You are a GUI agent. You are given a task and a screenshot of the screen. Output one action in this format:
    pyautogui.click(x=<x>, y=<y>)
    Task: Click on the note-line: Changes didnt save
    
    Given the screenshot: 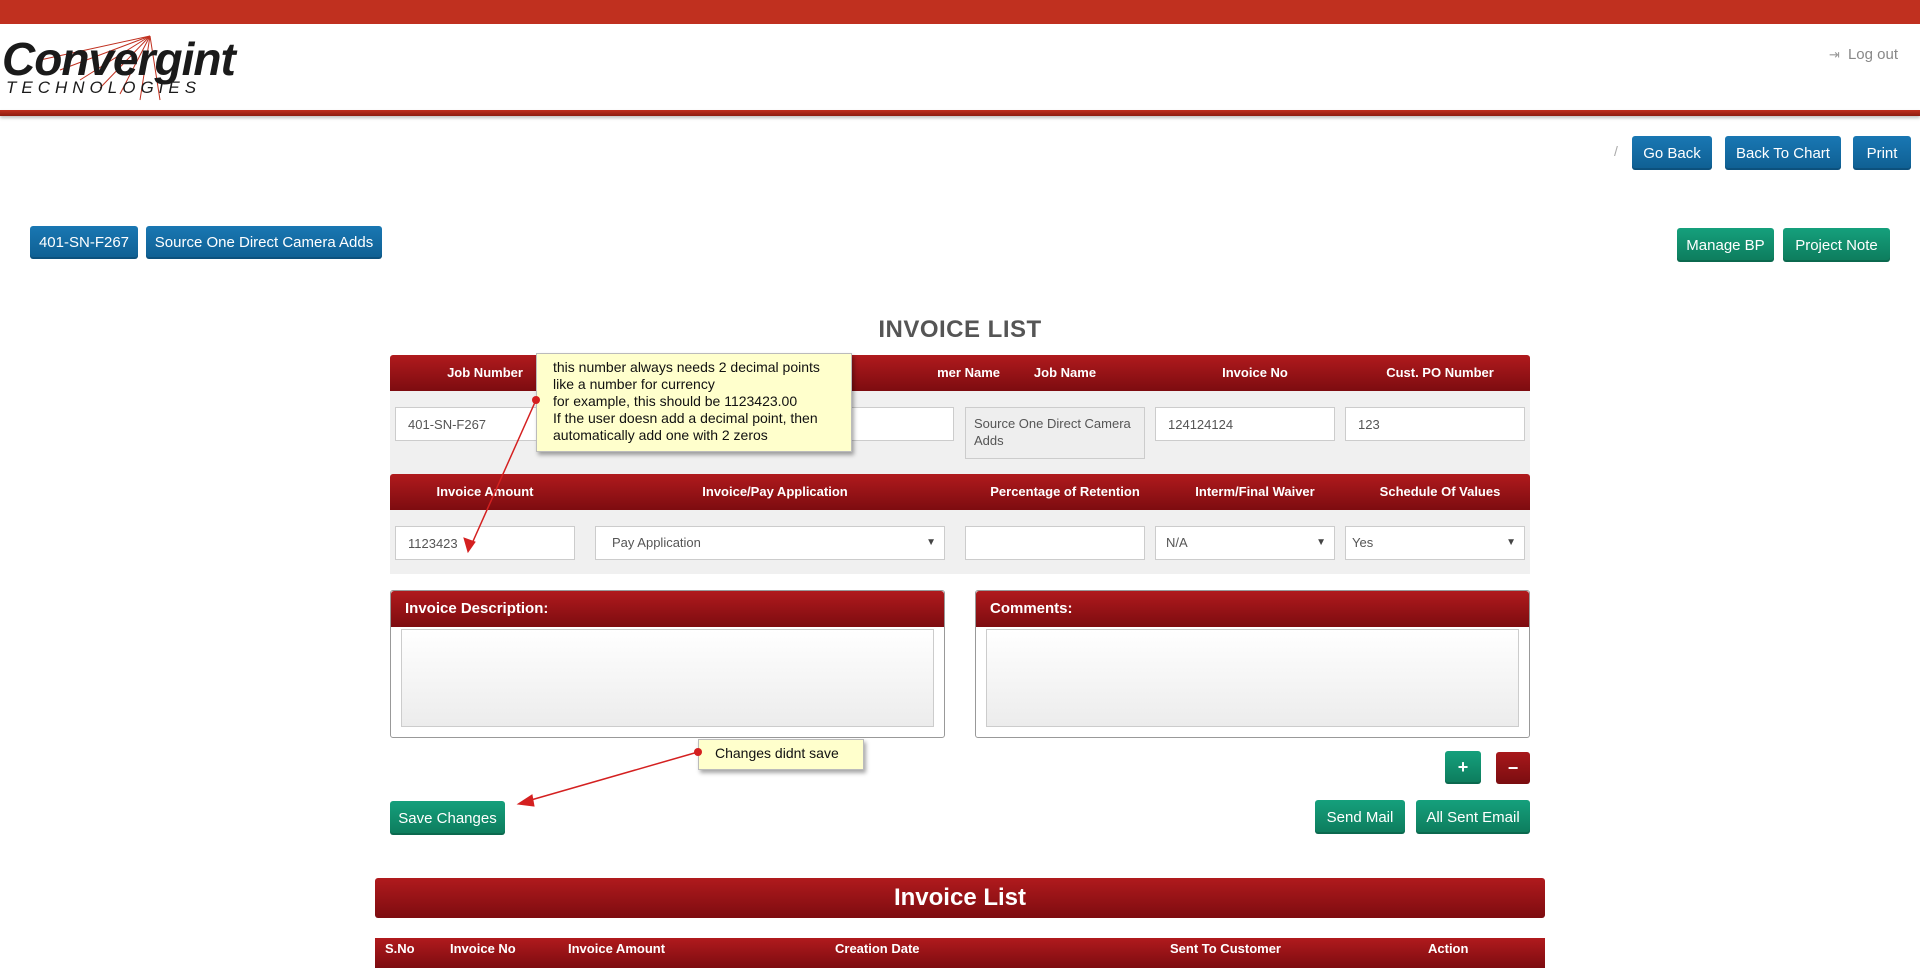 What is the action you would take?
    pyautogui.click(x=777, y=753)
    